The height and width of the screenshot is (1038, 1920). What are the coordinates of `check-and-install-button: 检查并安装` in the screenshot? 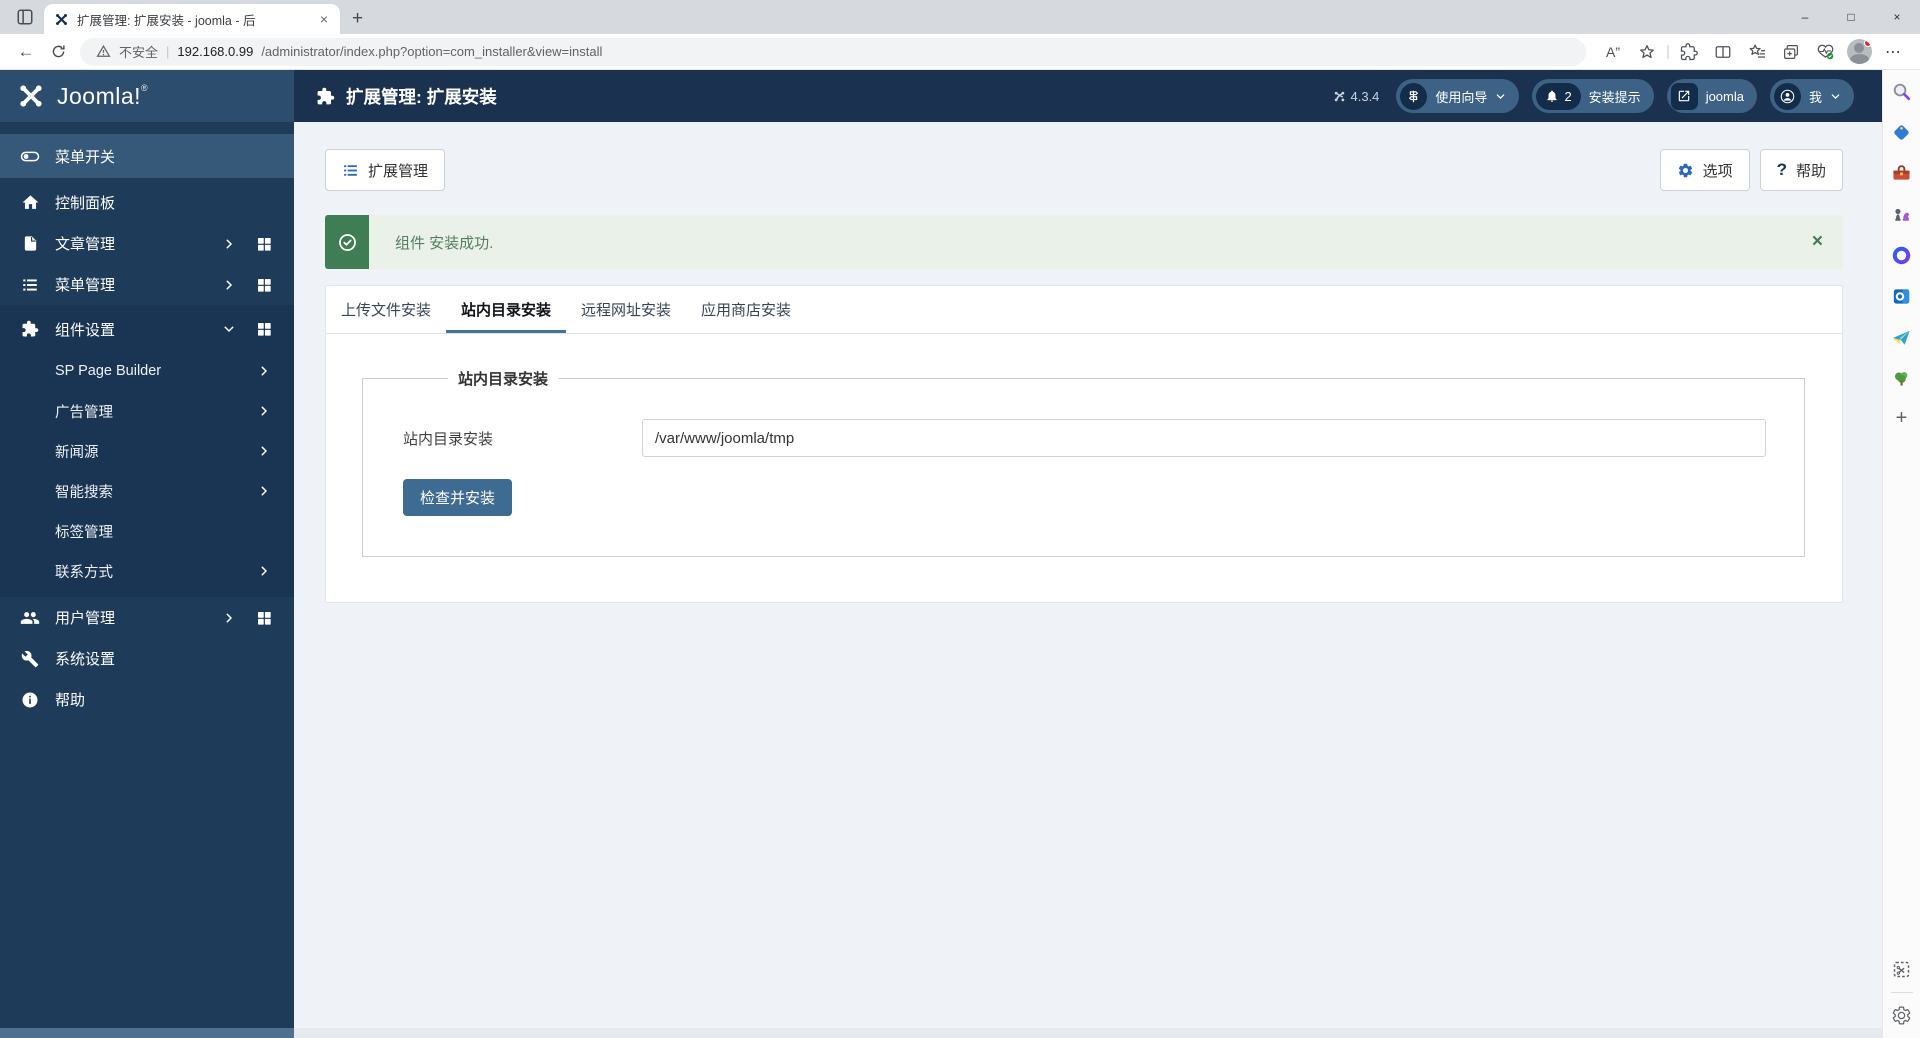 It's located at (458, 497).